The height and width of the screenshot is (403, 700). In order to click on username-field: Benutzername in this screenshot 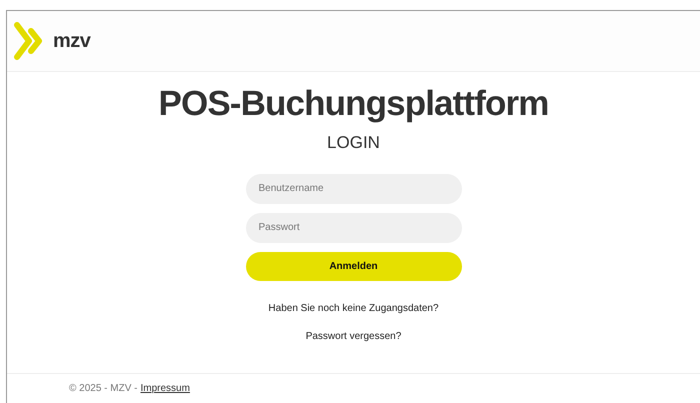, I will do `click(354, 189)`.